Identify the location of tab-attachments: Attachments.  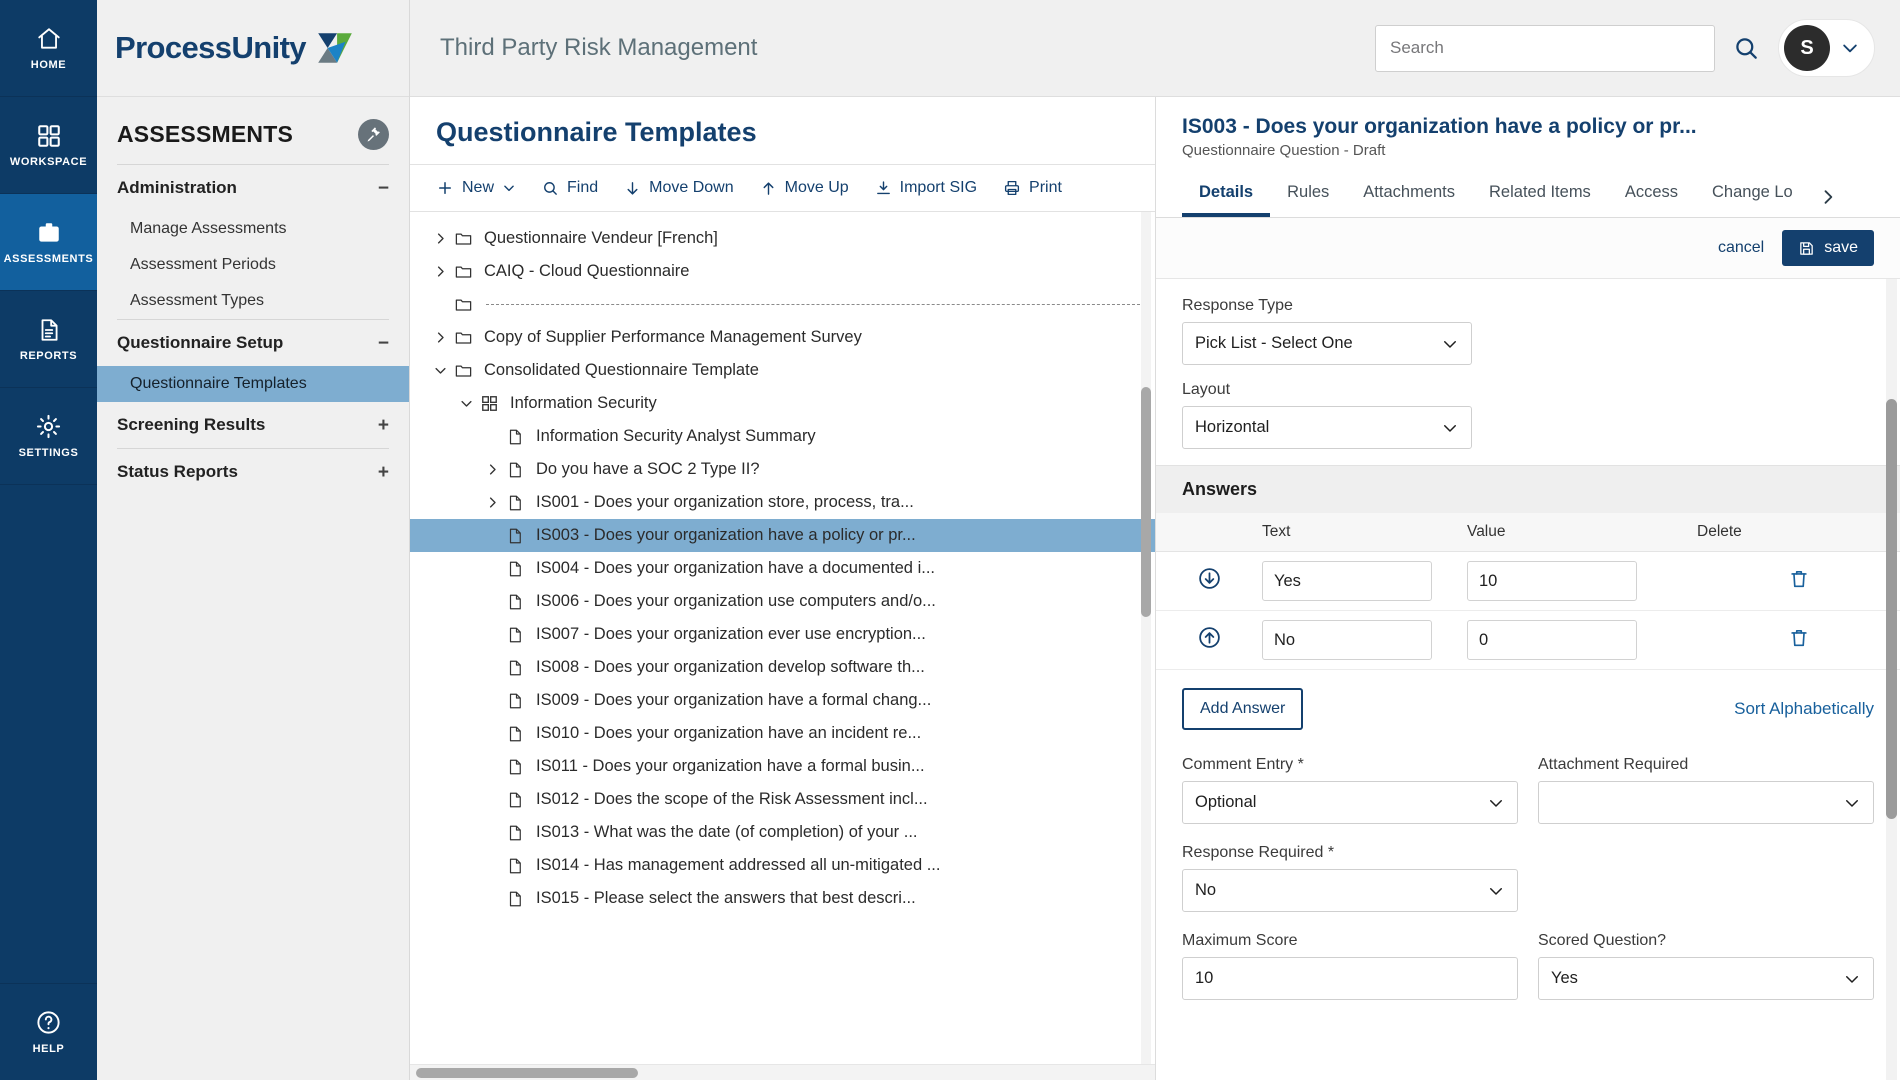
(1409, 194).